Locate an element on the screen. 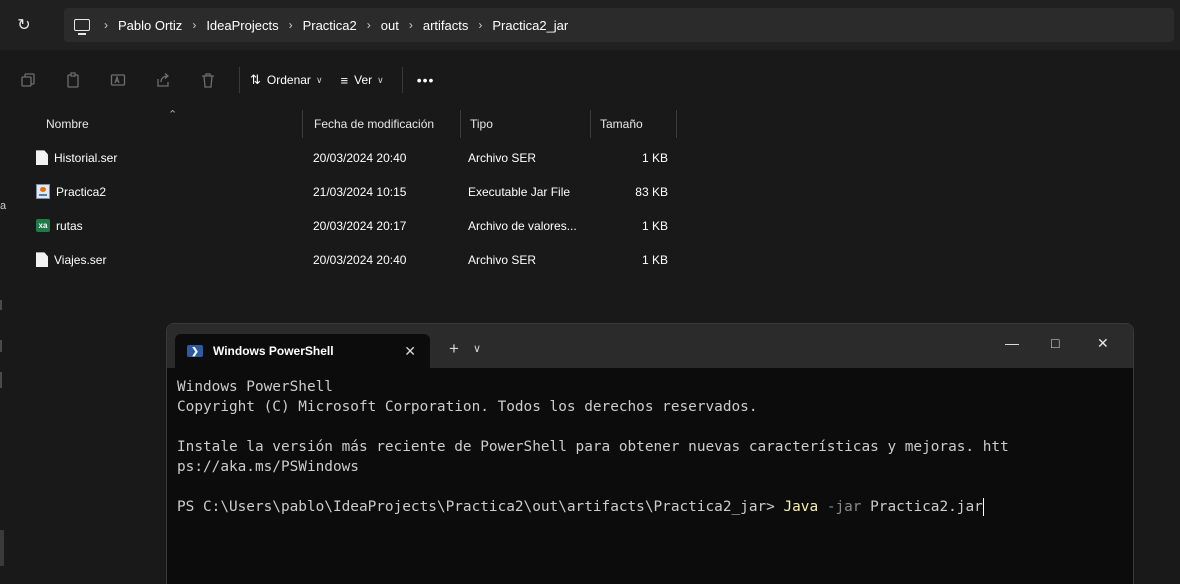 This screenshot has height=584, width=1180. column-header-date: Fecha de modificación is located at coordinates (371, 124).